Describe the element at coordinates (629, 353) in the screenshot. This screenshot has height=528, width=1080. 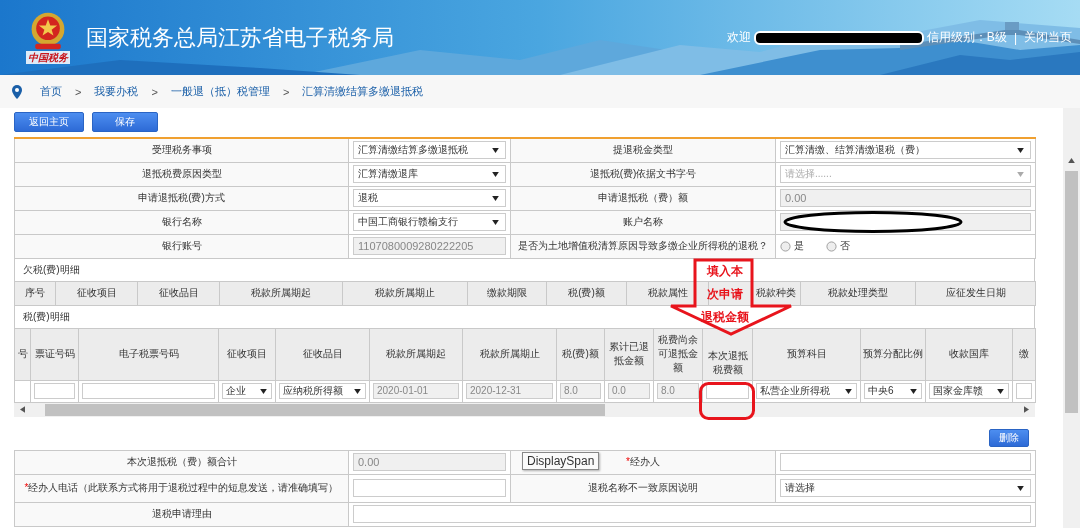
I see `column-header: 累计已退抵金额` at that location.